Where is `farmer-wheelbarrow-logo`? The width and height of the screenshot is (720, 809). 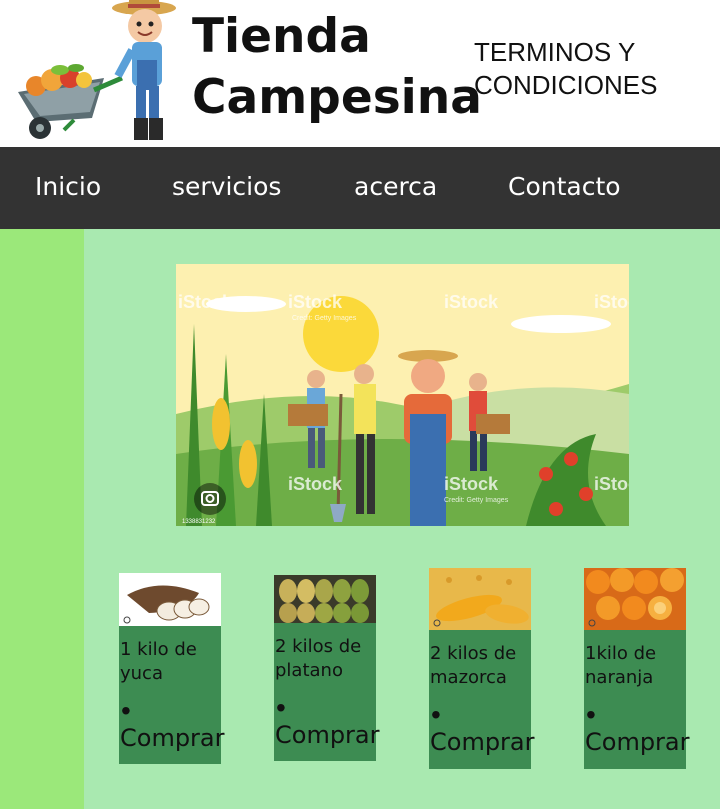
farmer-wheelbarrow-logo is located at coordinates (97, 70).